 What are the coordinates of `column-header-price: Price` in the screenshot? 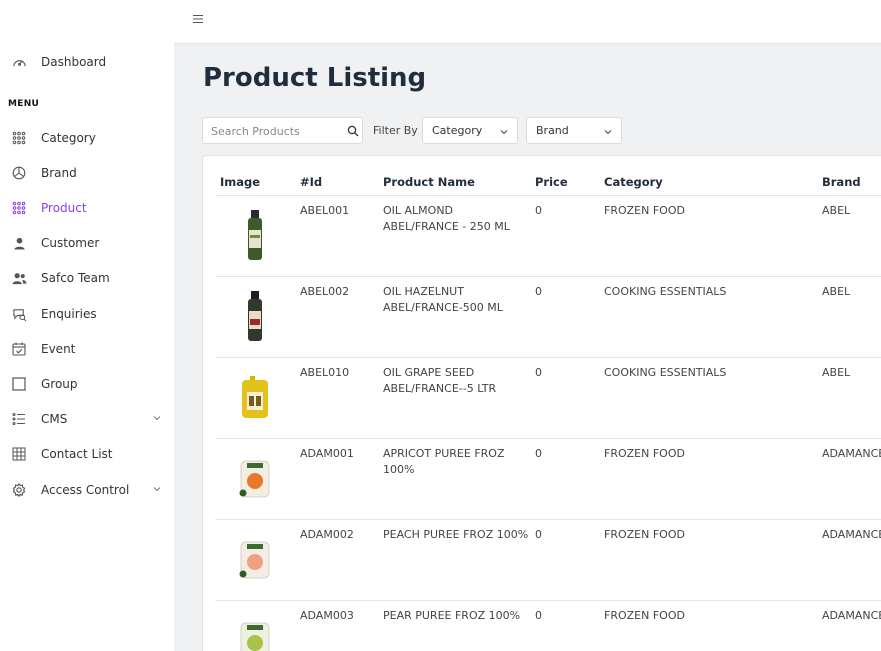 It's located at (551, 182).